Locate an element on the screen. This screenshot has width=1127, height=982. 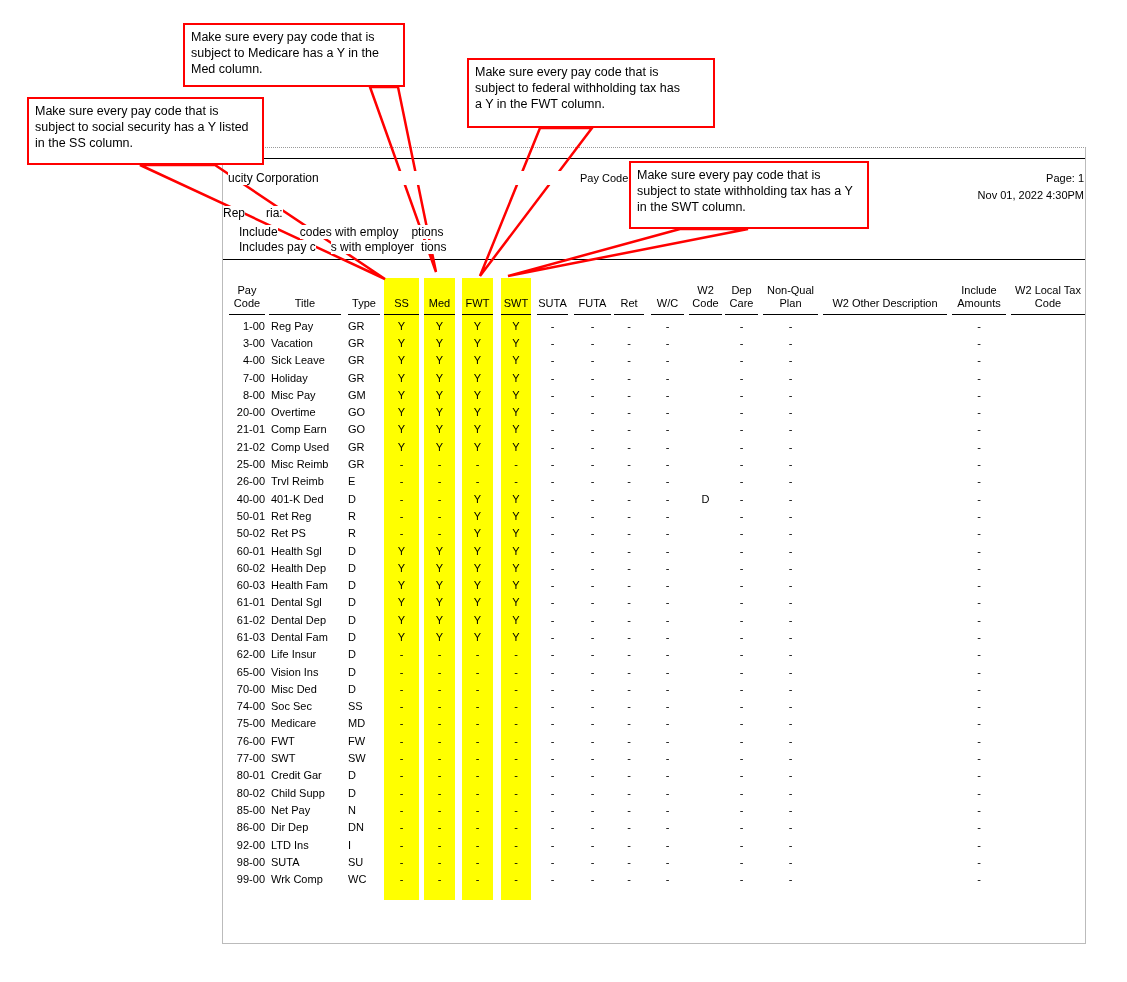
column-header: FUTA is located at coordinates (592, 298).